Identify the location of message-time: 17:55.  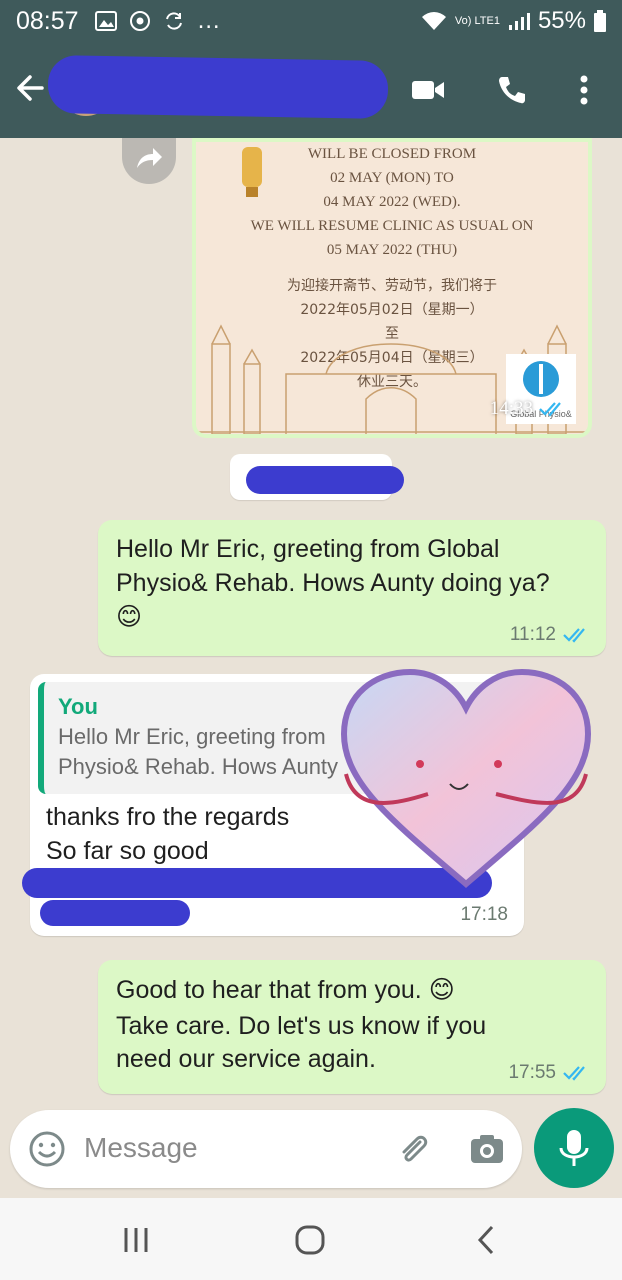
(532, 1072).